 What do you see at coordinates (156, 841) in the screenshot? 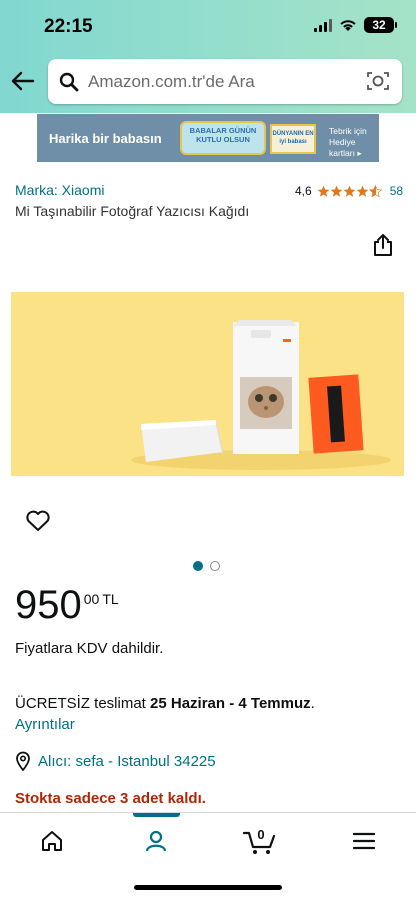
I see `account-icon` at bounding box center [156, 841].